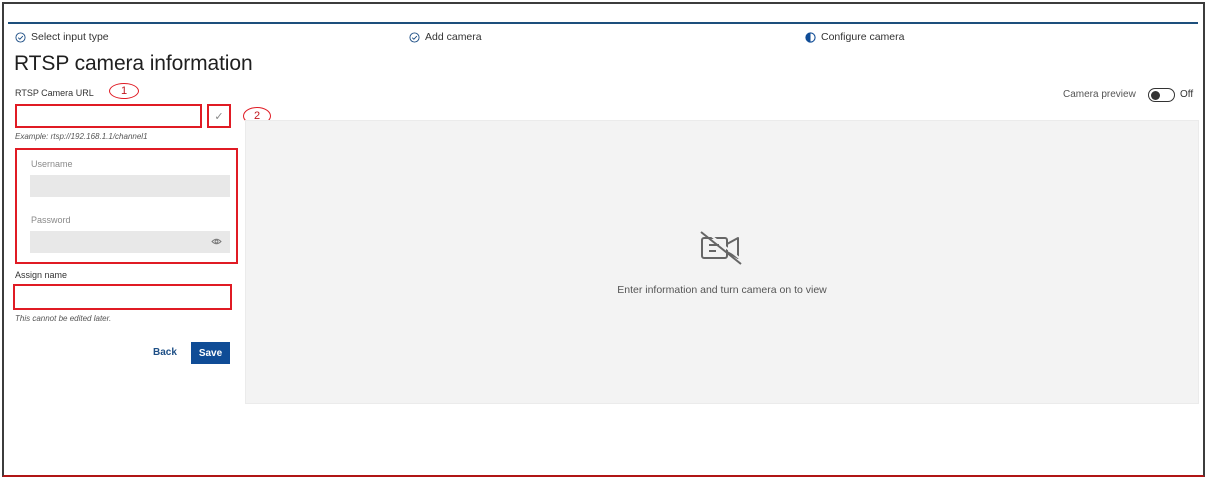 The width and height of the screenshot is (1209, 481). What do you see at coordinates (41, 275) in the screenshot?
I see `assign-name-label: Assign name` at bounding box center [41, 275].